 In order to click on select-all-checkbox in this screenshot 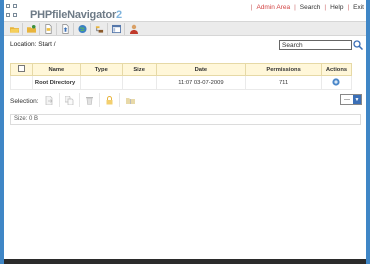, I will do `click(21, 68)`.